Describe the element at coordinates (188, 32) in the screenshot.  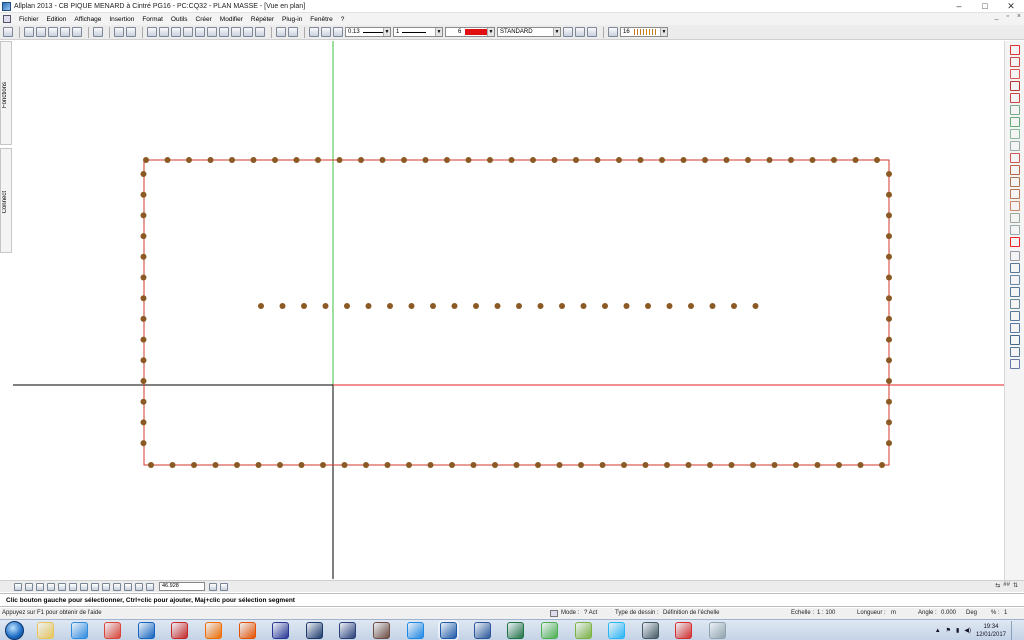
I see `delete-icon` at that location.